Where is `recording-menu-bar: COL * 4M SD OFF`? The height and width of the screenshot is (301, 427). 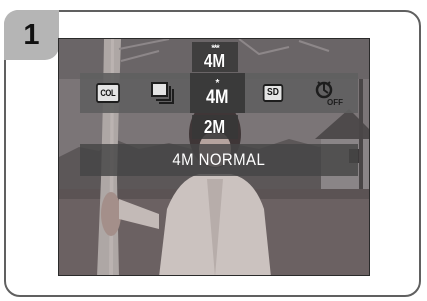 recording-menu-bar: COL * 4M SD OFF is located at coordinates (219, 93).